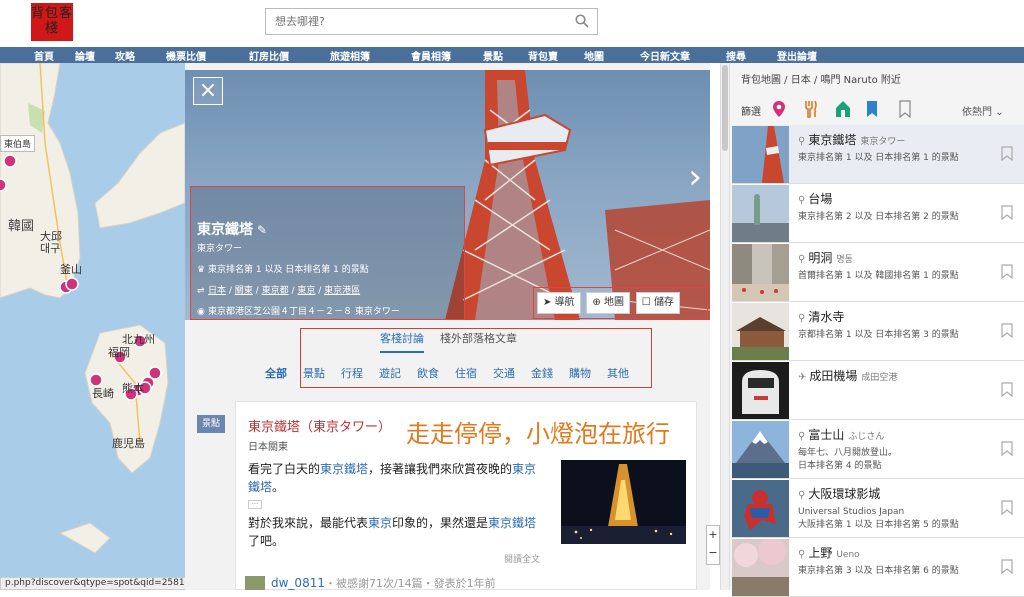 The height and width of the screenshot is (597, 1024). Describe the element at coordinates (874, 109) in the screenshot. I see `bookmark-filter-icon` at that location.